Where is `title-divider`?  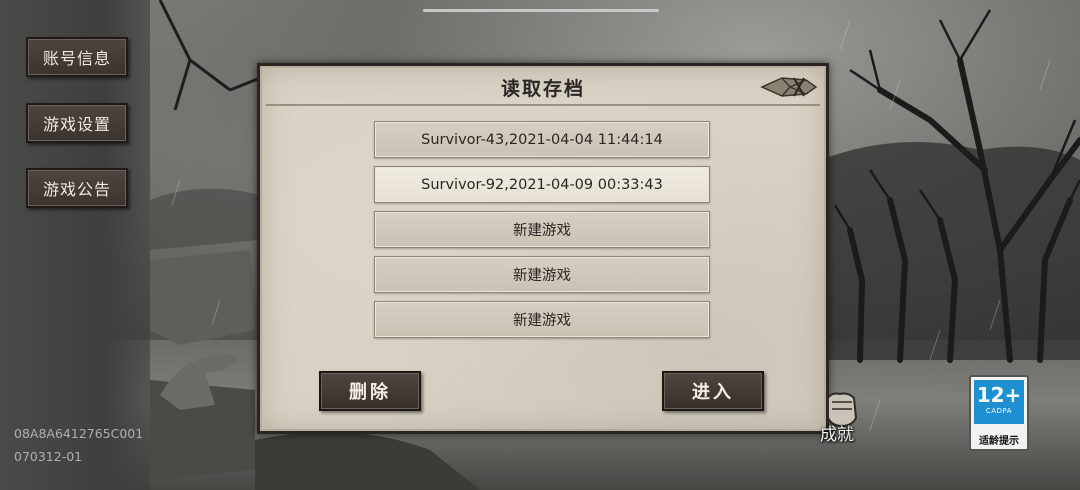
title-divider is located at coordinates (543, 105).